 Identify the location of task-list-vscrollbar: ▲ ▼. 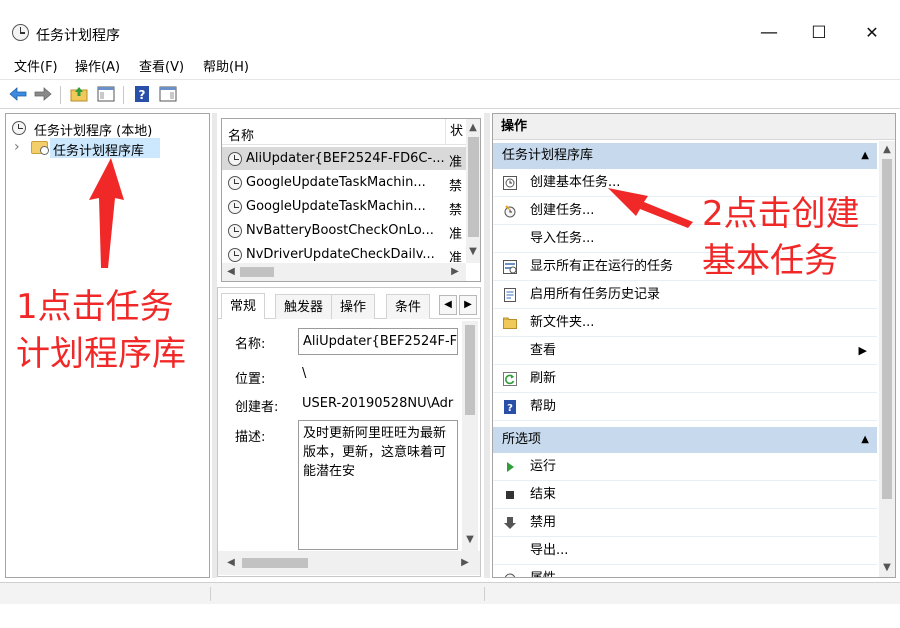
(473, 191).